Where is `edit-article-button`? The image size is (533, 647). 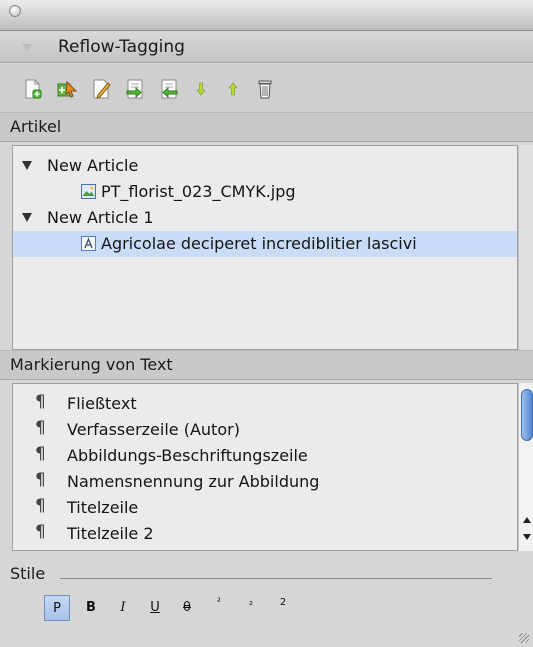
edit-article-button is located at coordinates (101, 89).